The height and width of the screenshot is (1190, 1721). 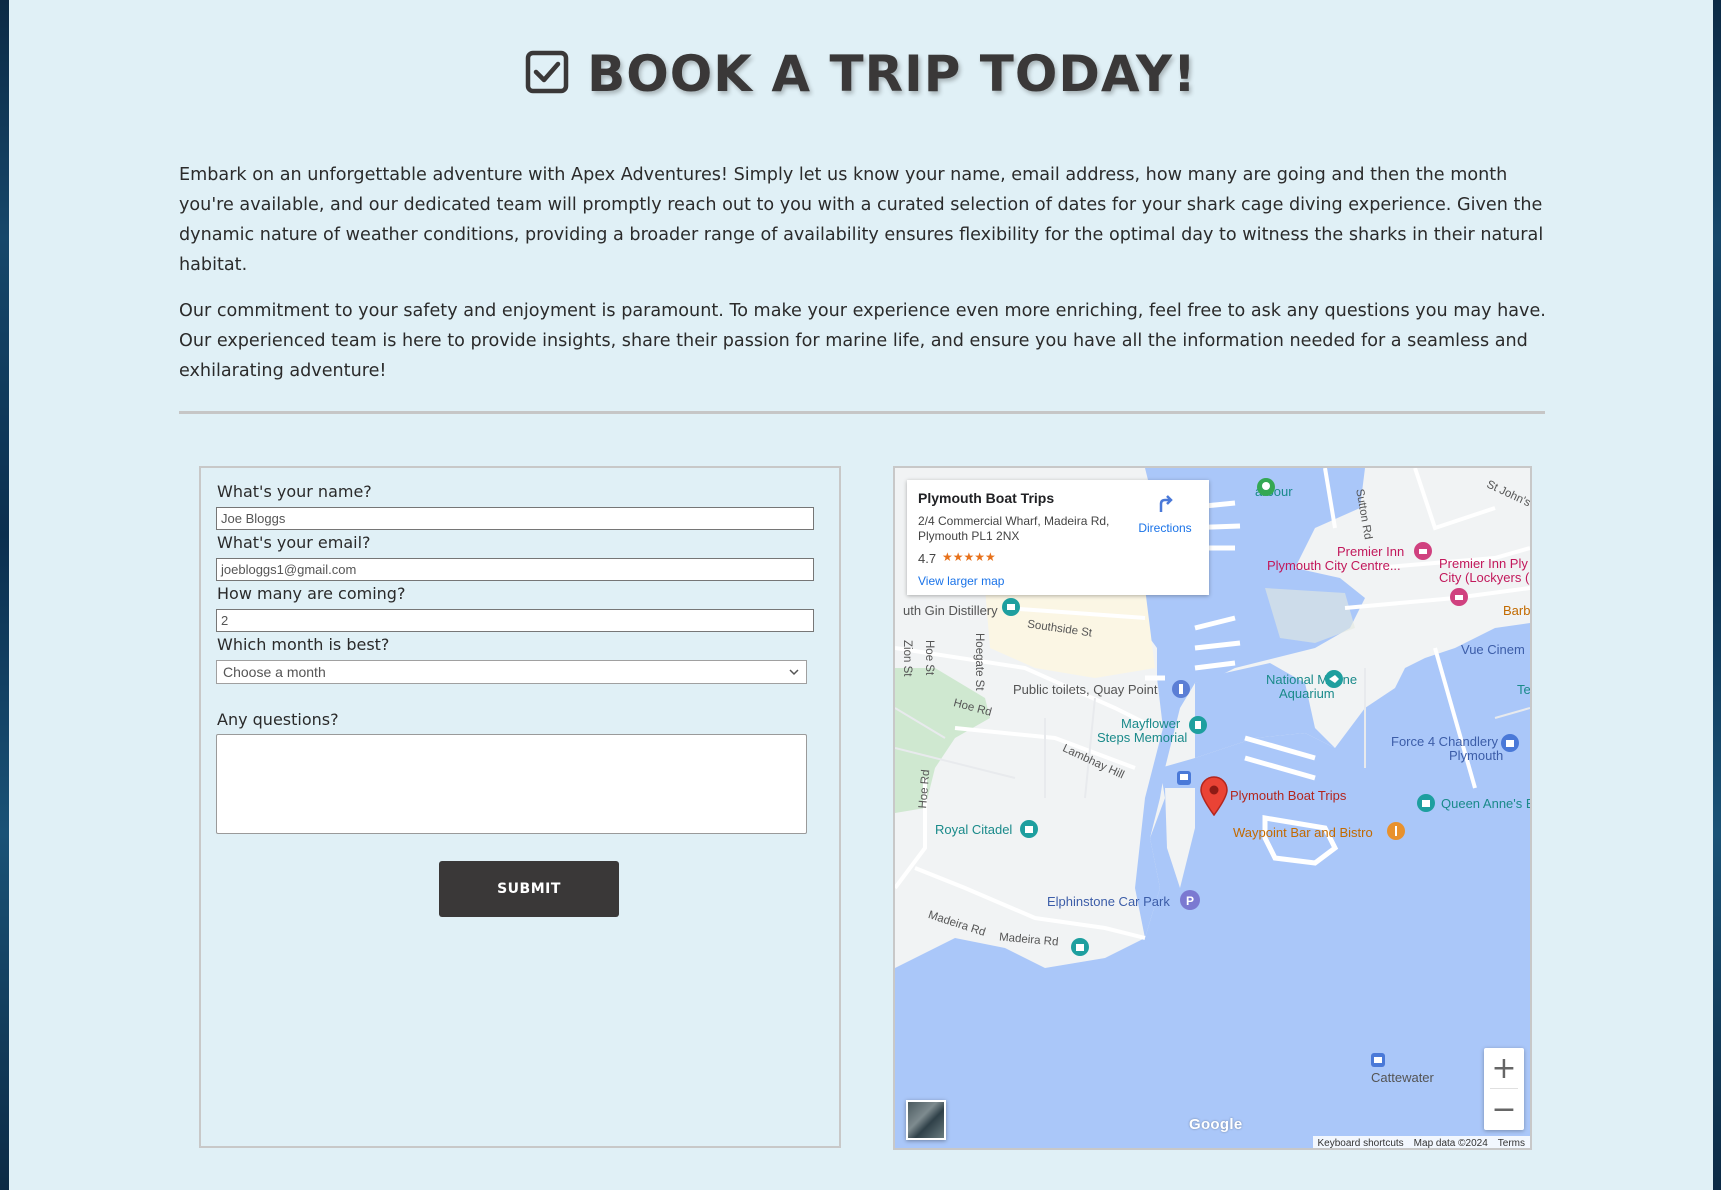 I want to click on background-edge-right, so click(x=1717, y=595).